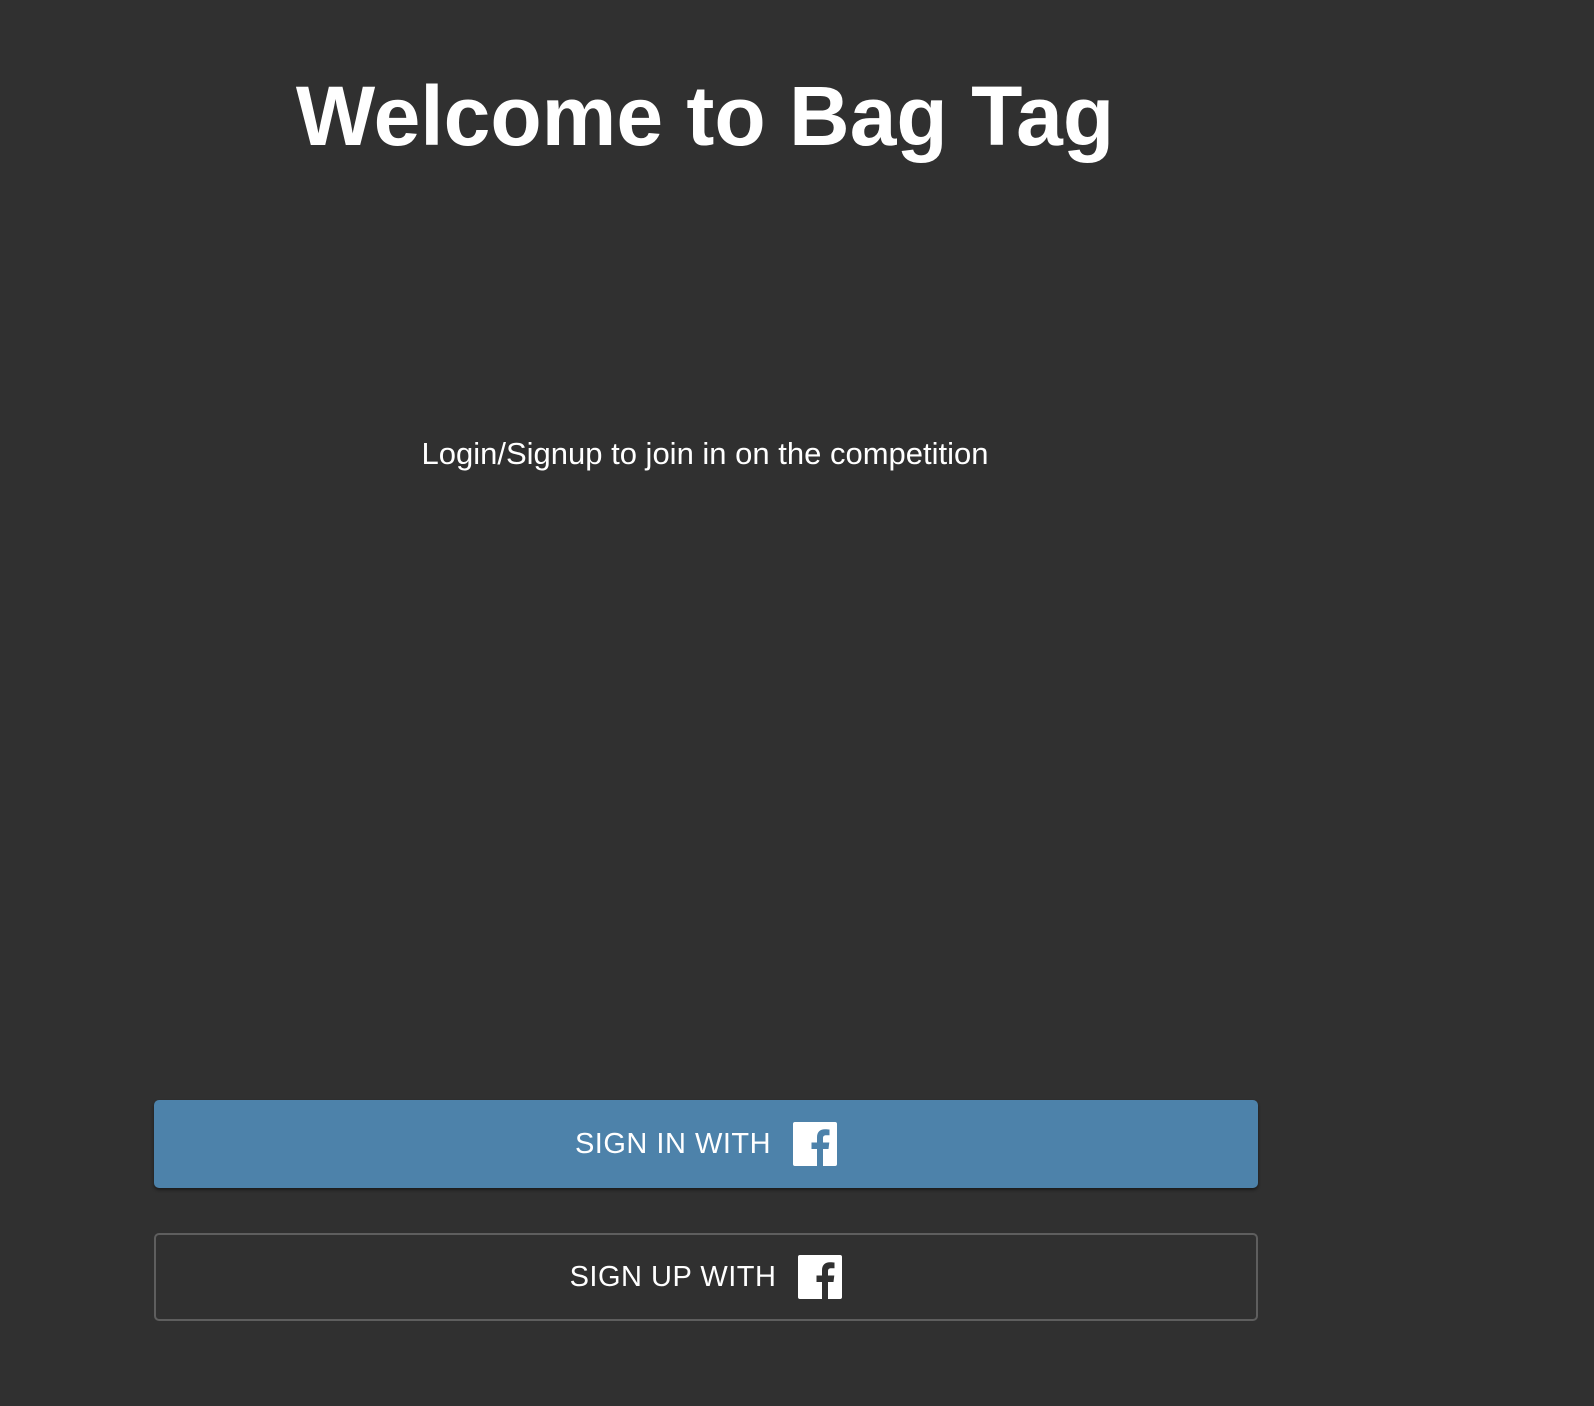 The width and height of the screenshot is (1594, 1406). Describe the element at coordinates (705, 116) in the screenshot. I see `page-title: Welcome to Bag Tag` at that location.